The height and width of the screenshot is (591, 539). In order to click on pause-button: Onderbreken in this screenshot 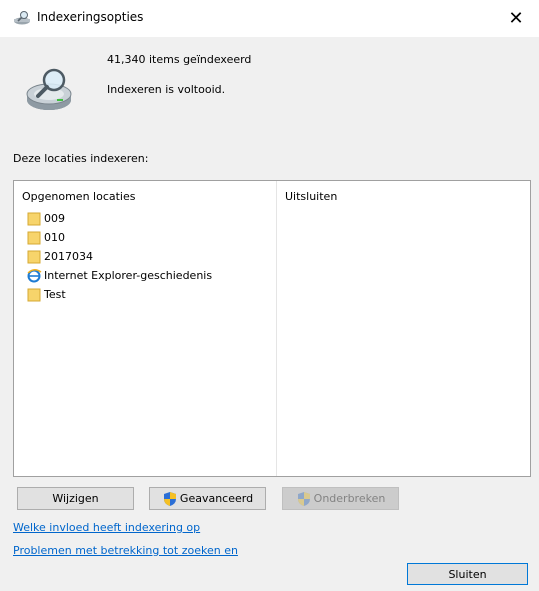, I will do `click(340, 498)`.